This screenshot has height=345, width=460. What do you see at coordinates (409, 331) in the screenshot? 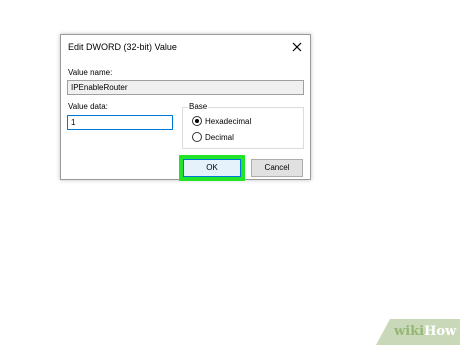
I see `watermark-wiki: wiki` at bounding box center [409, 331].